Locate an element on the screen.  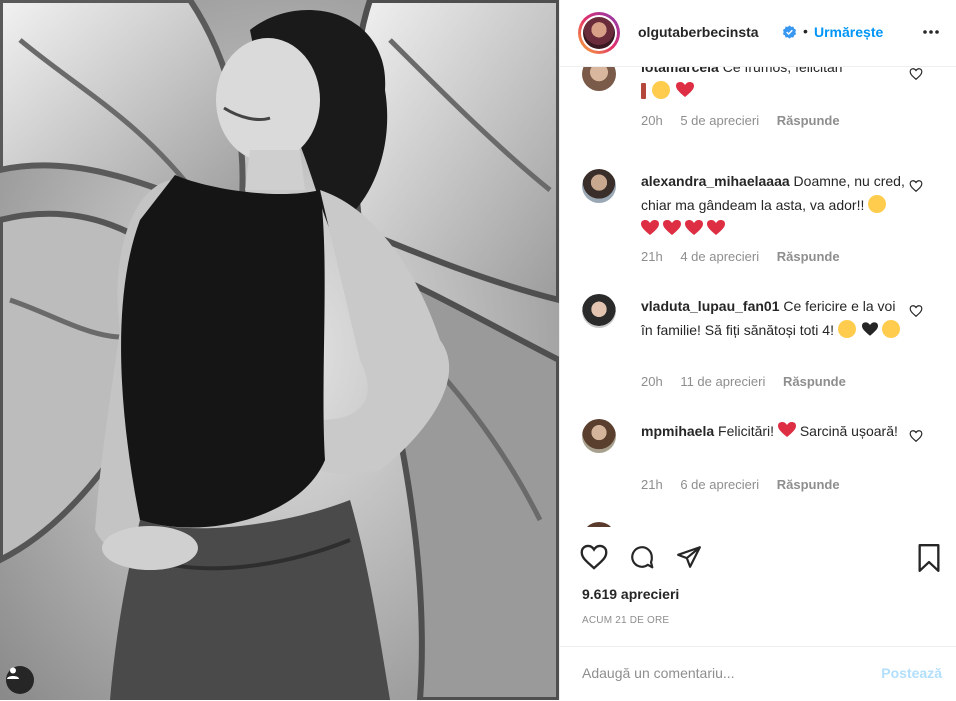
comment-body: Felicitări! is located at coordinates (746, 431).